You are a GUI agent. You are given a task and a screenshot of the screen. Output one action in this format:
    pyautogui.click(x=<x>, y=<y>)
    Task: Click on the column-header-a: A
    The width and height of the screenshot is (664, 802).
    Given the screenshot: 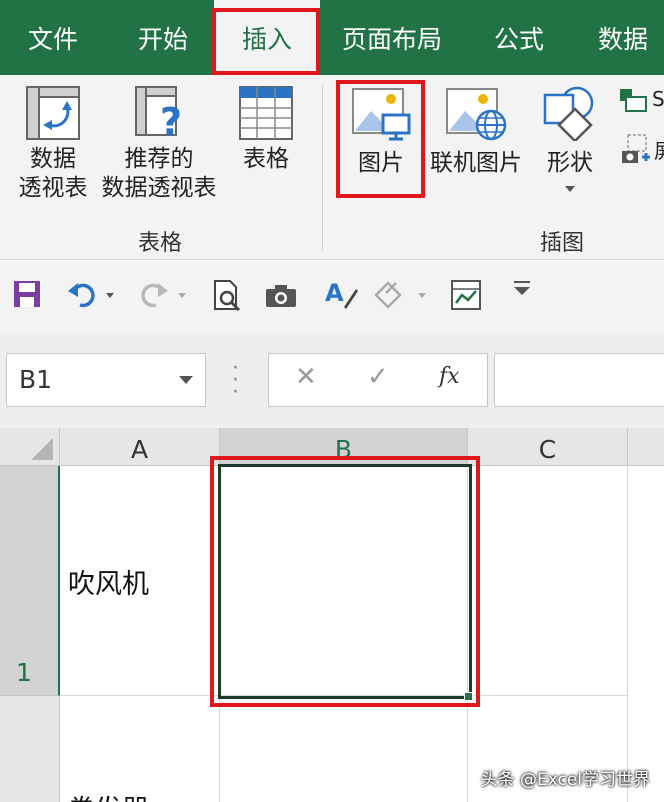 What is the action you would take?
    pyautogui.click(x=140, y=447)
    